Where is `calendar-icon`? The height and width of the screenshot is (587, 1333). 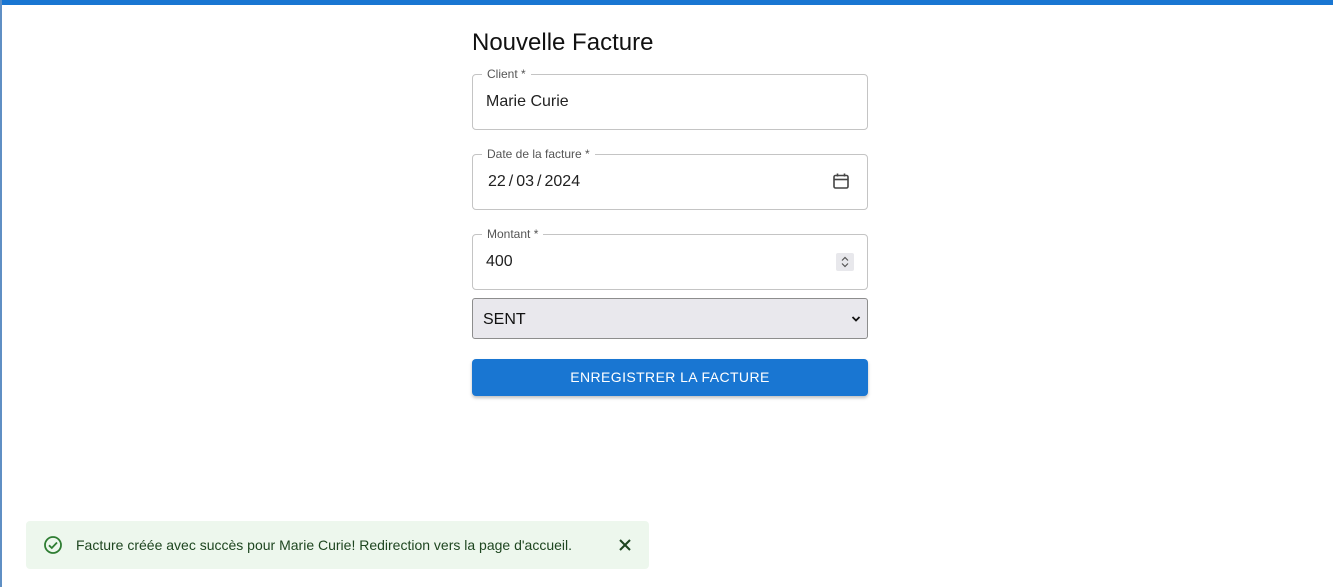
calendar-icon is located at coordinates (841, 181).